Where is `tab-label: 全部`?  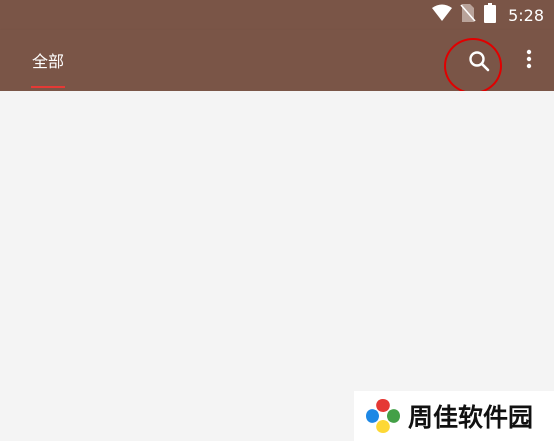 tab-label: 全部 is located at coordinates (47, 61).